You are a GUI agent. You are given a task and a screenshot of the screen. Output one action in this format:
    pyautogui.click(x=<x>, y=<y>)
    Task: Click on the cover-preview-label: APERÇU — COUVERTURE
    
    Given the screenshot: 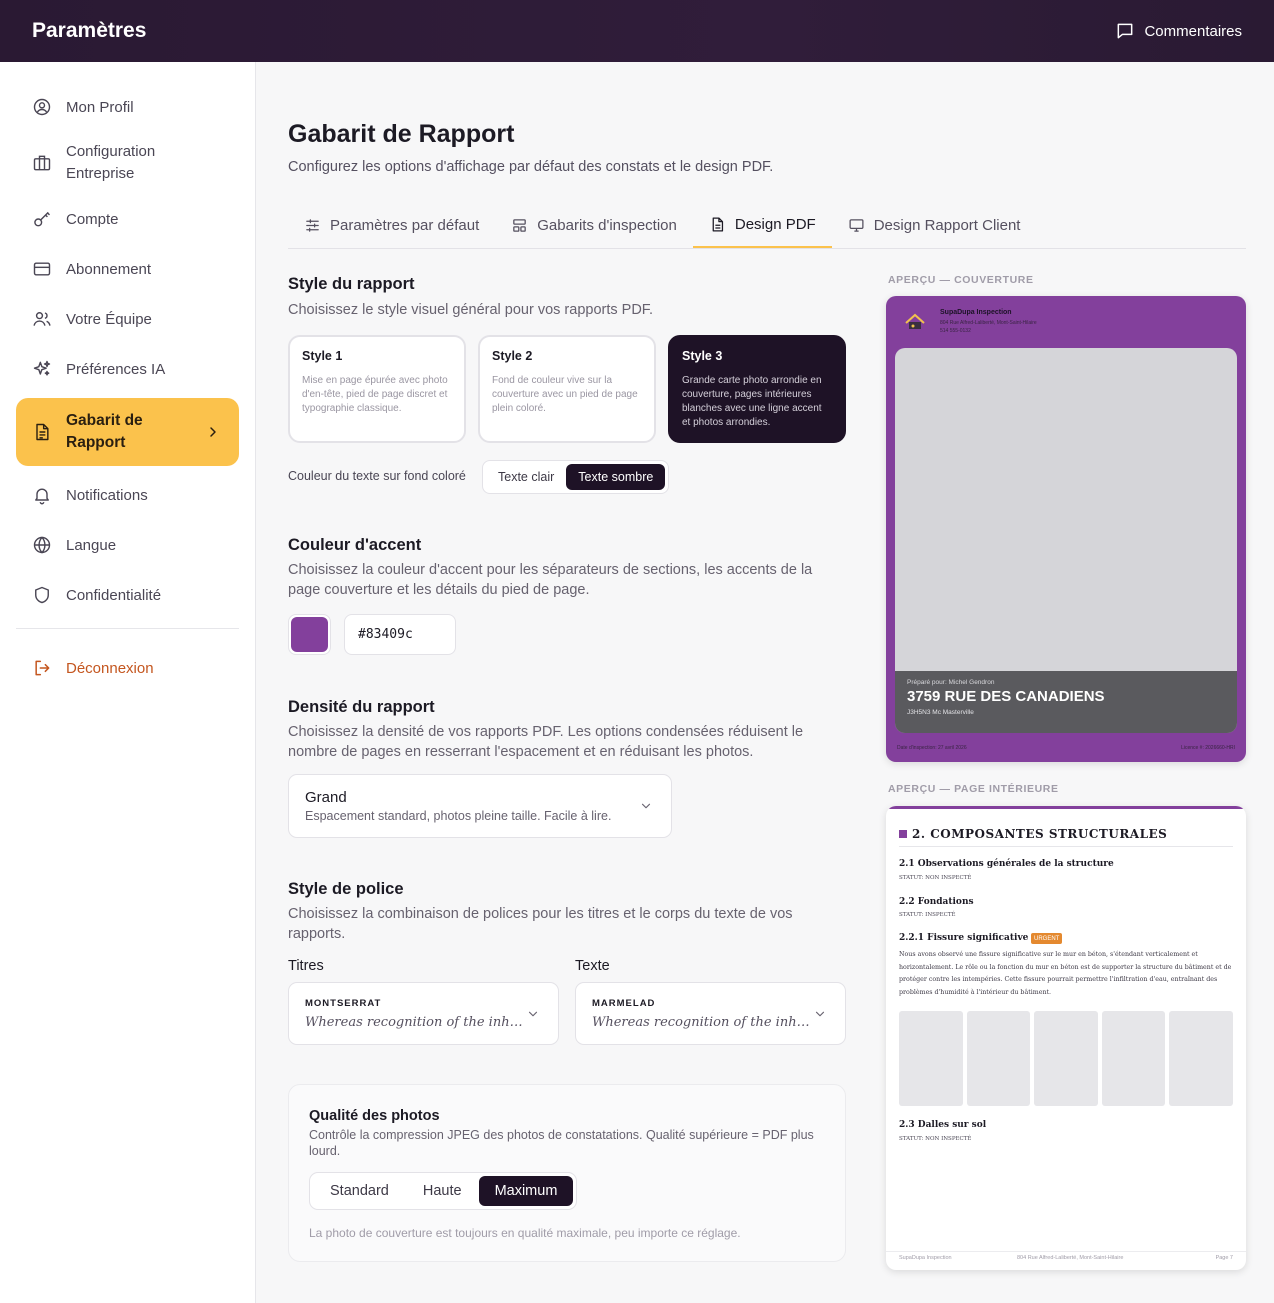 What is the action you would take?
    pyautogui.click(x=961, y=280)
    